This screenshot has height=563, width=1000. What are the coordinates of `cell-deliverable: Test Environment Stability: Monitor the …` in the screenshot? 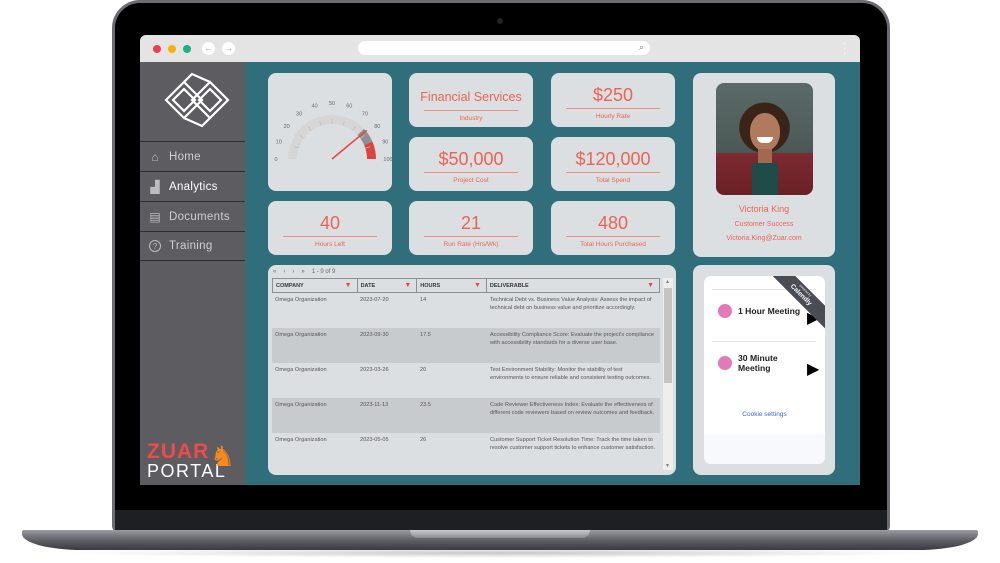 It's located at (571, 374).